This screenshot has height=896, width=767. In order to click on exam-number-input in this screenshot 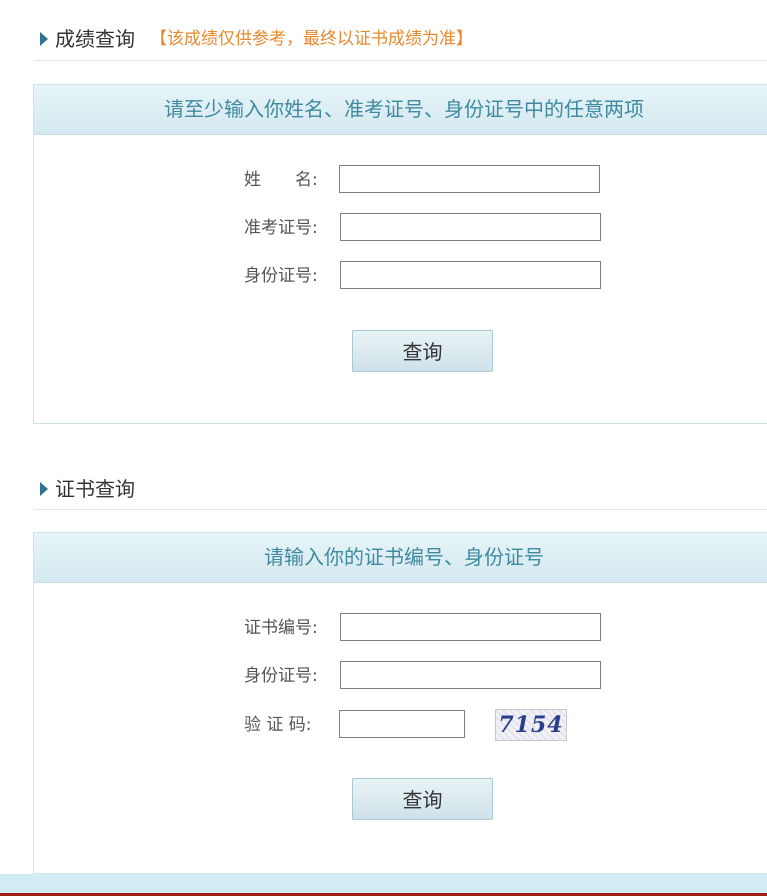, I will do `click(470, 227)`.